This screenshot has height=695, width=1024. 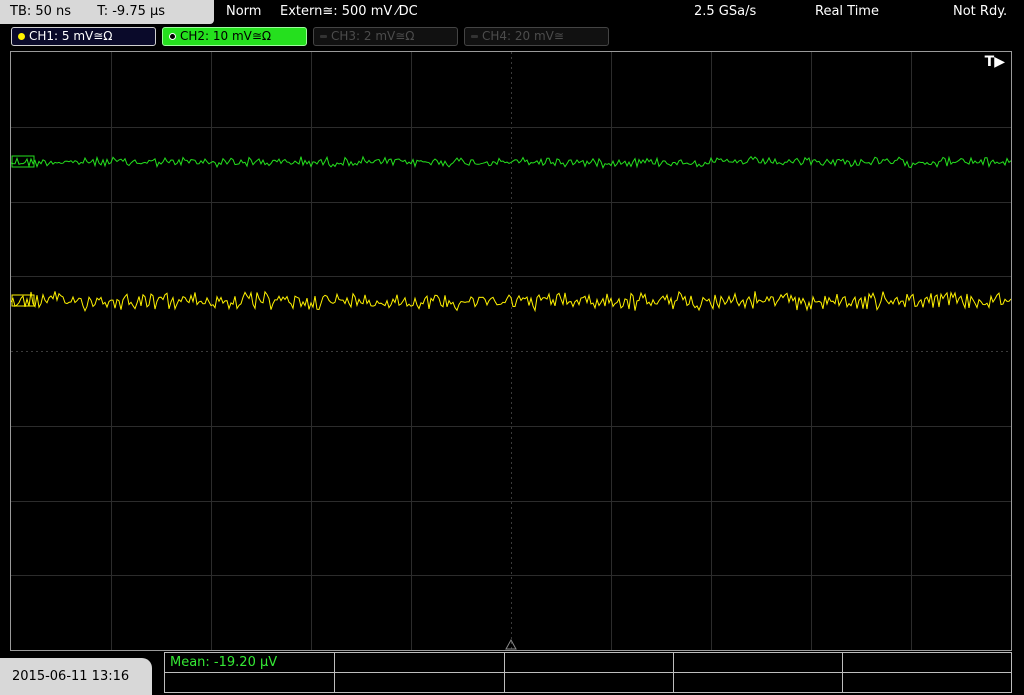 I want to click on channel-4-tab: CH4: 20 mV≅, so click(x=536, y=36).